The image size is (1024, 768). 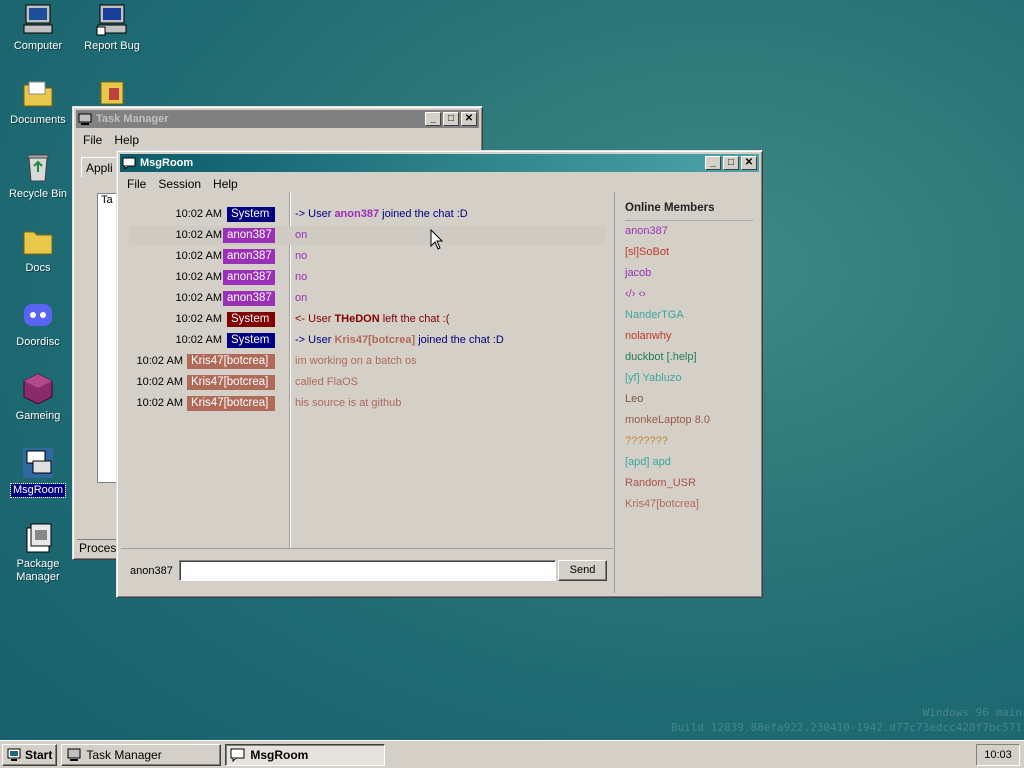 I want to click on computer-icon, so click(x=38, y=19).